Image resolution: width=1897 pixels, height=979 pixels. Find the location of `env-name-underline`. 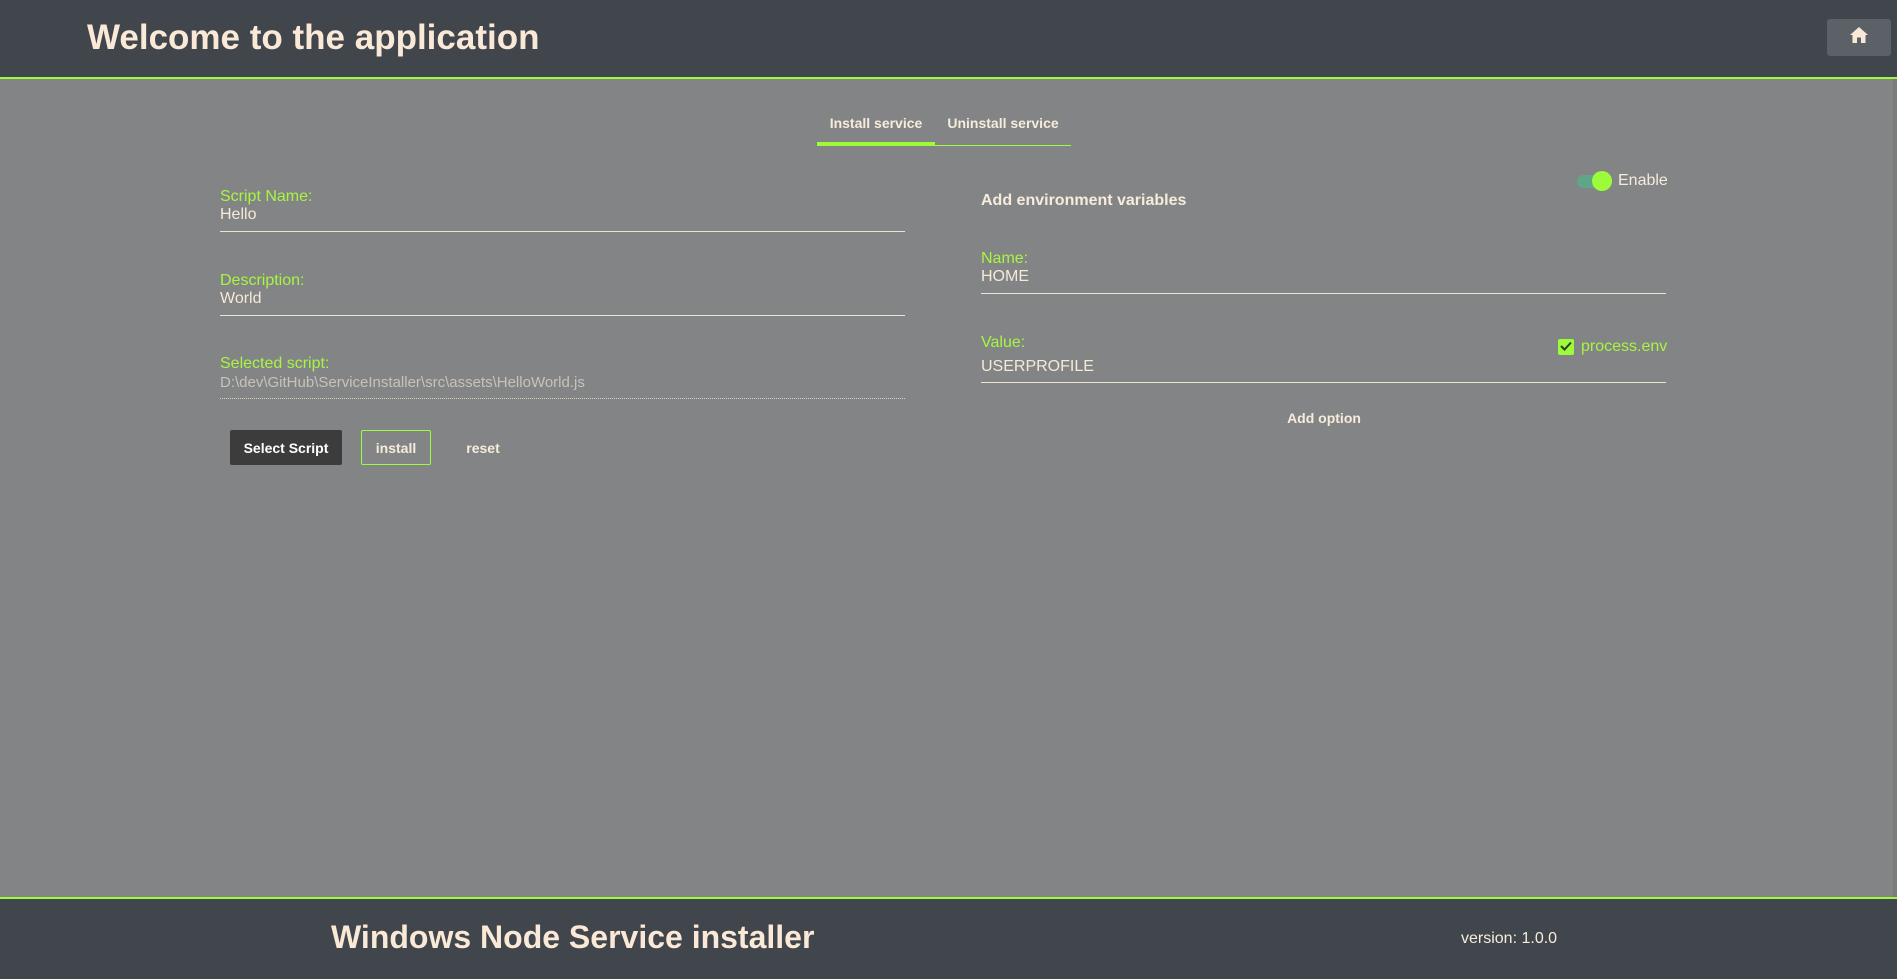

env-name-underline is located at coordinates (1323, 293).